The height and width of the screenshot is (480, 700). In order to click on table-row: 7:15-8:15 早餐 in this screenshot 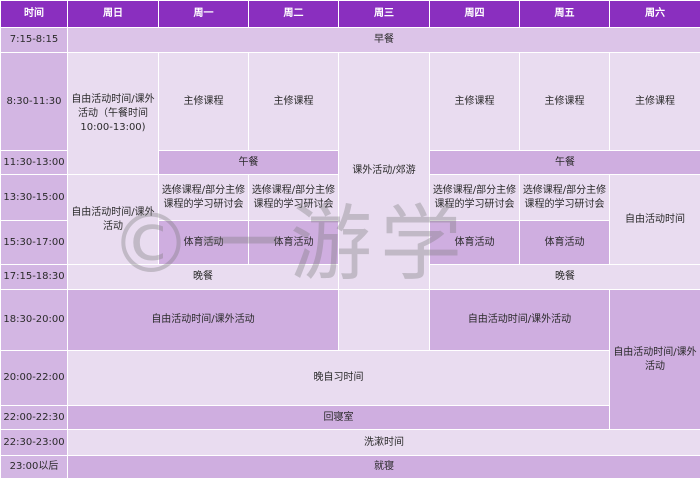, I will do `click(350, 40)`.